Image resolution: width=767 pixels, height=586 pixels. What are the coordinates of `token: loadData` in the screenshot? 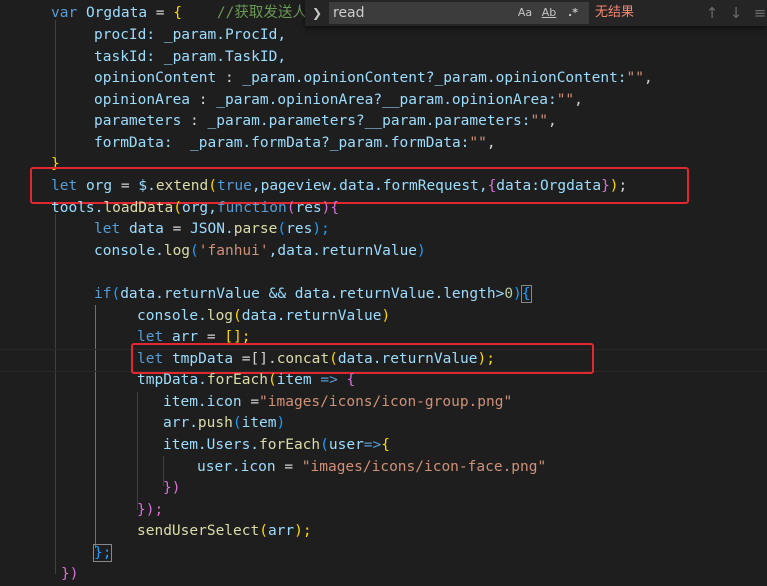 It's located at (138, 208).